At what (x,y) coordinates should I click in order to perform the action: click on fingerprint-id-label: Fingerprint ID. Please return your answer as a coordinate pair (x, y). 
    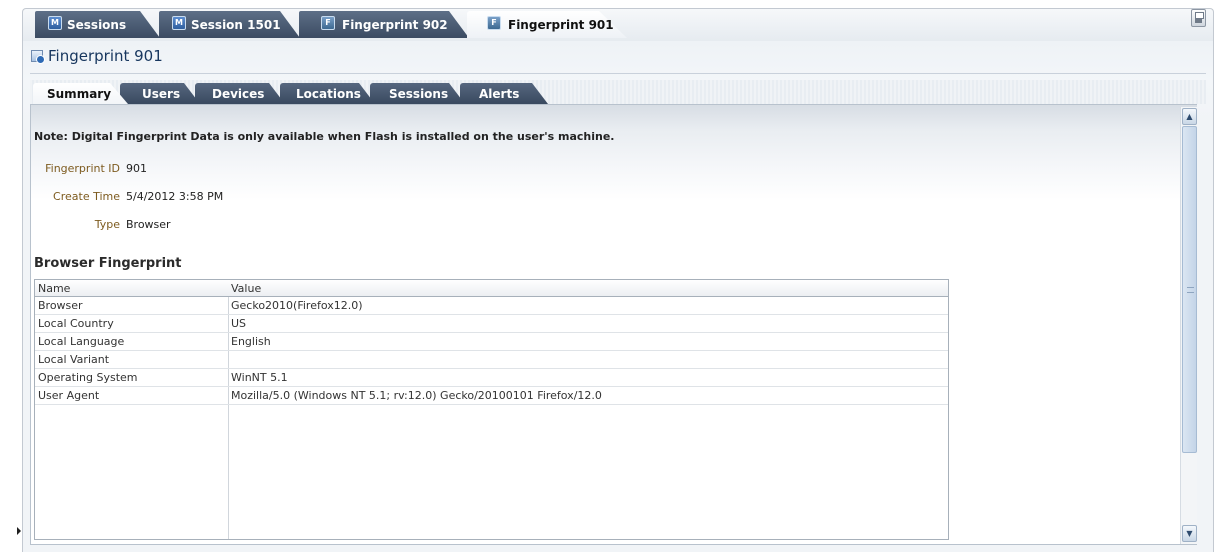
    Looking at the image, I should click on (82, 168).